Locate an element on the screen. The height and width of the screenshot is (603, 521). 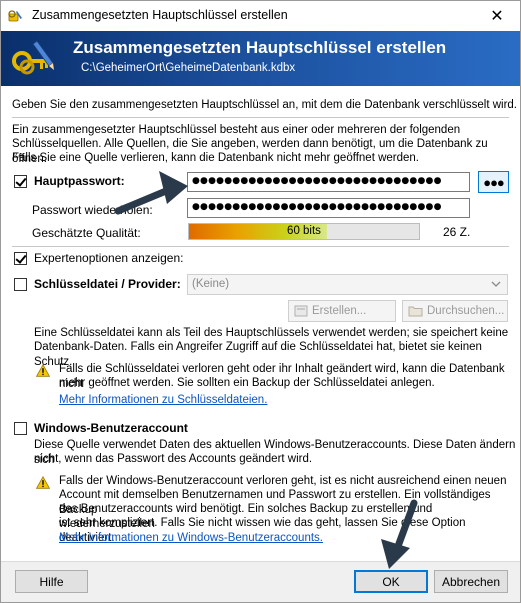
keys-pen-icon is located at coordinates (33, 57).